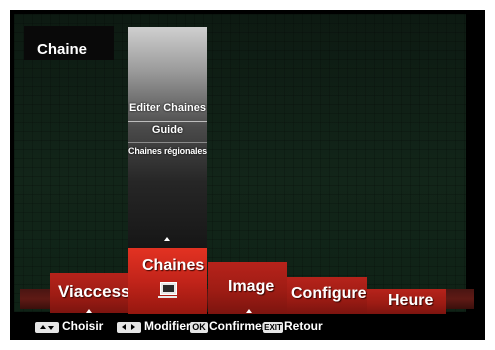  I want to click on tab-viaccess: Viaccess, so click(90, 293).